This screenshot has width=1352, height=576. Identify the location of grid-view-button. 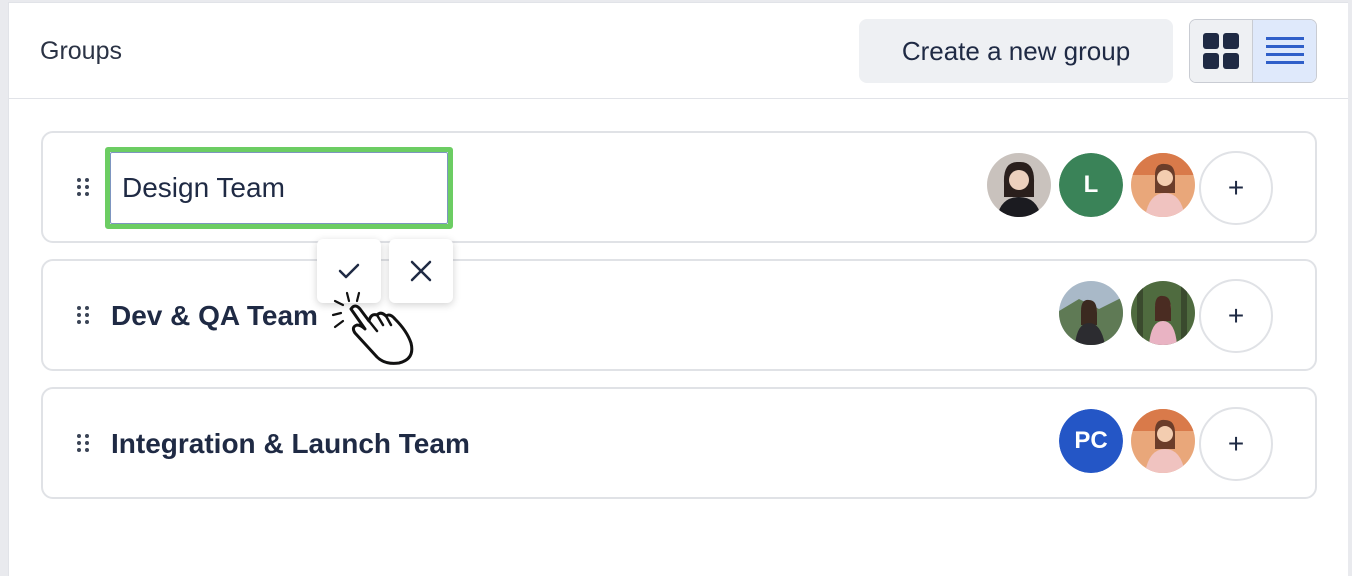
(1222, 51).